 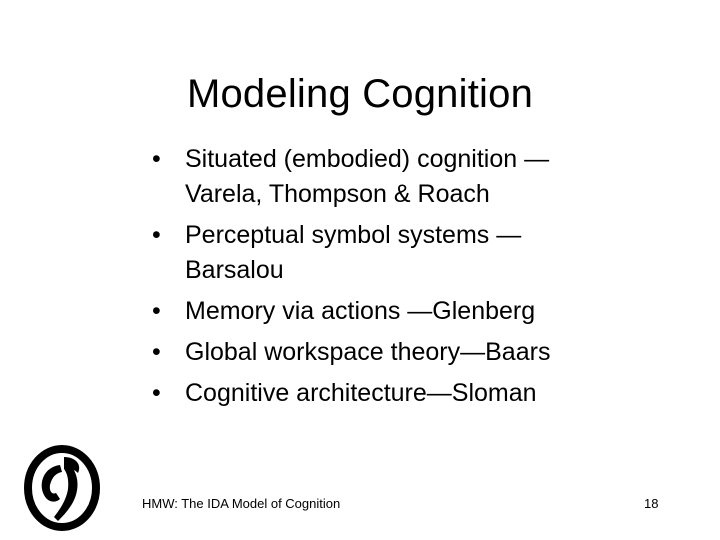 I want to click on bullet-text: Global workspace theory—Baars, so click(x=368, y=352).